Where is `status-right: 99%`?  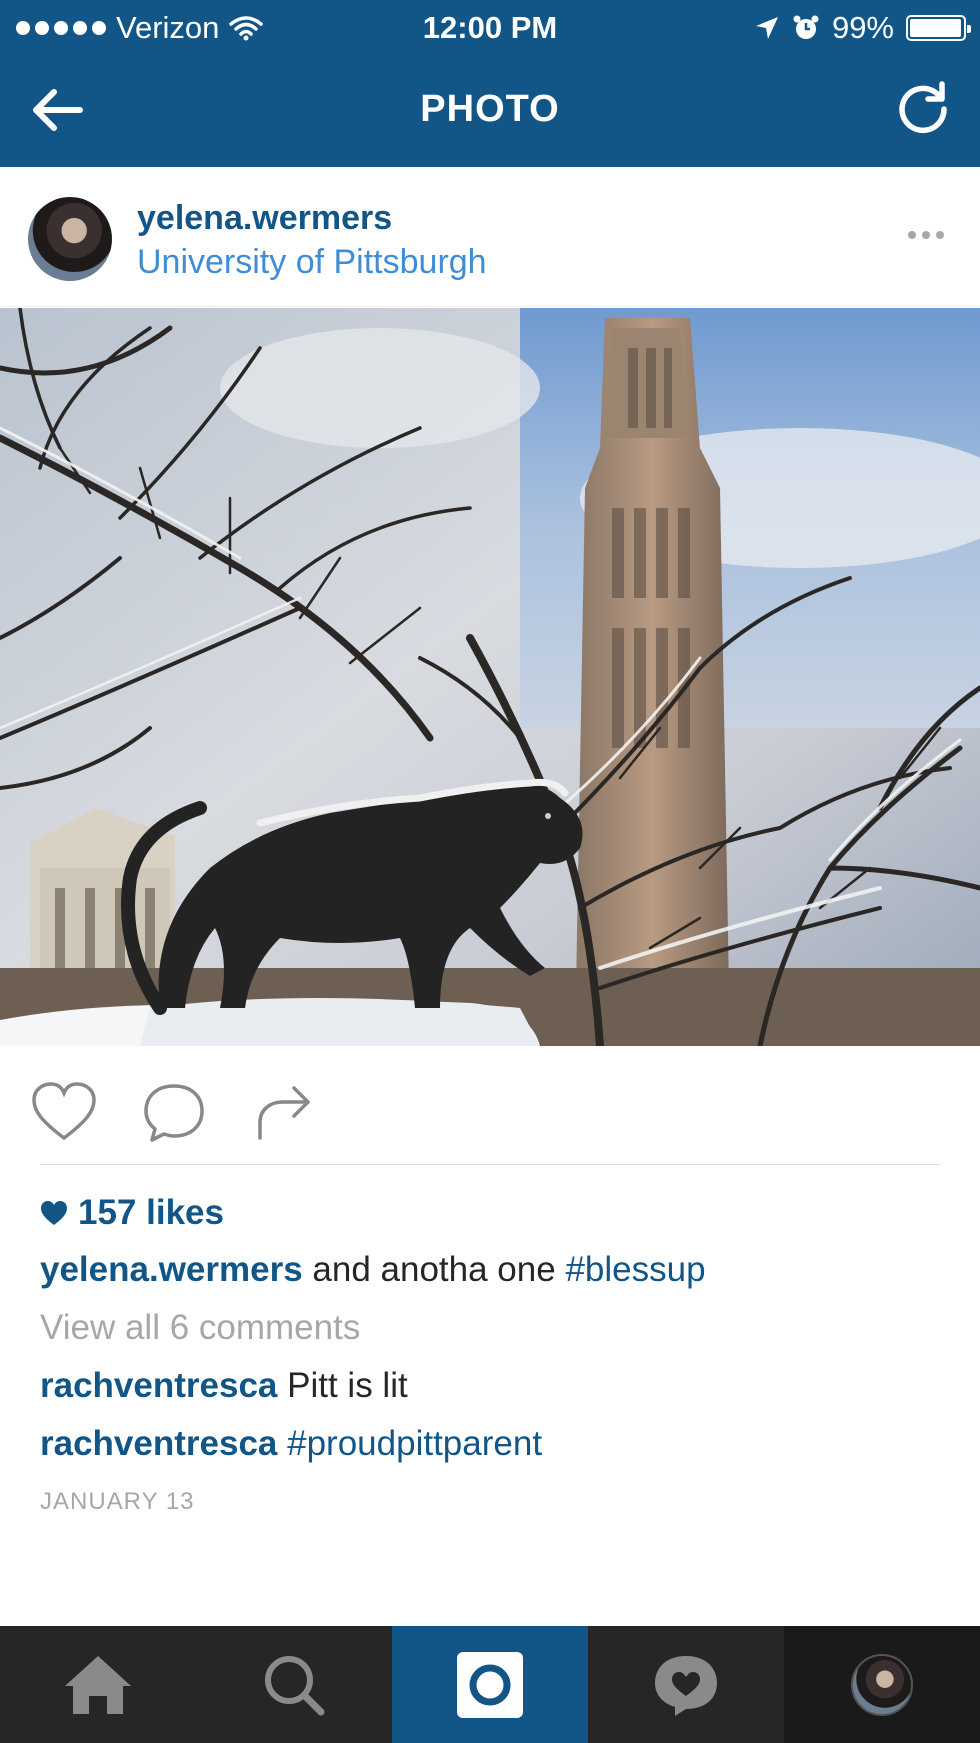 status-right: 99% is located at coordinates (862, 28).